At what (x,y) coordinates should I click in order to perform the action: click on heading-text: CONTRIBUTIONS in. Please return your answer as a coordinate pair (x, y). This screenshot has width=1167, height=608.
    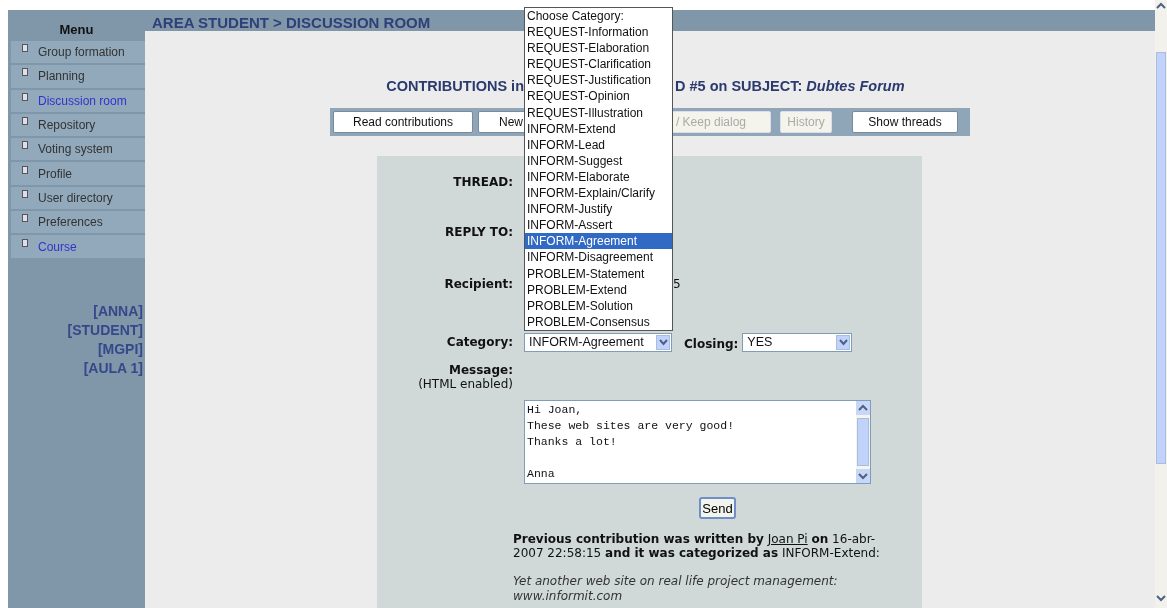
    Looking at the image, I should click on (454, 87).